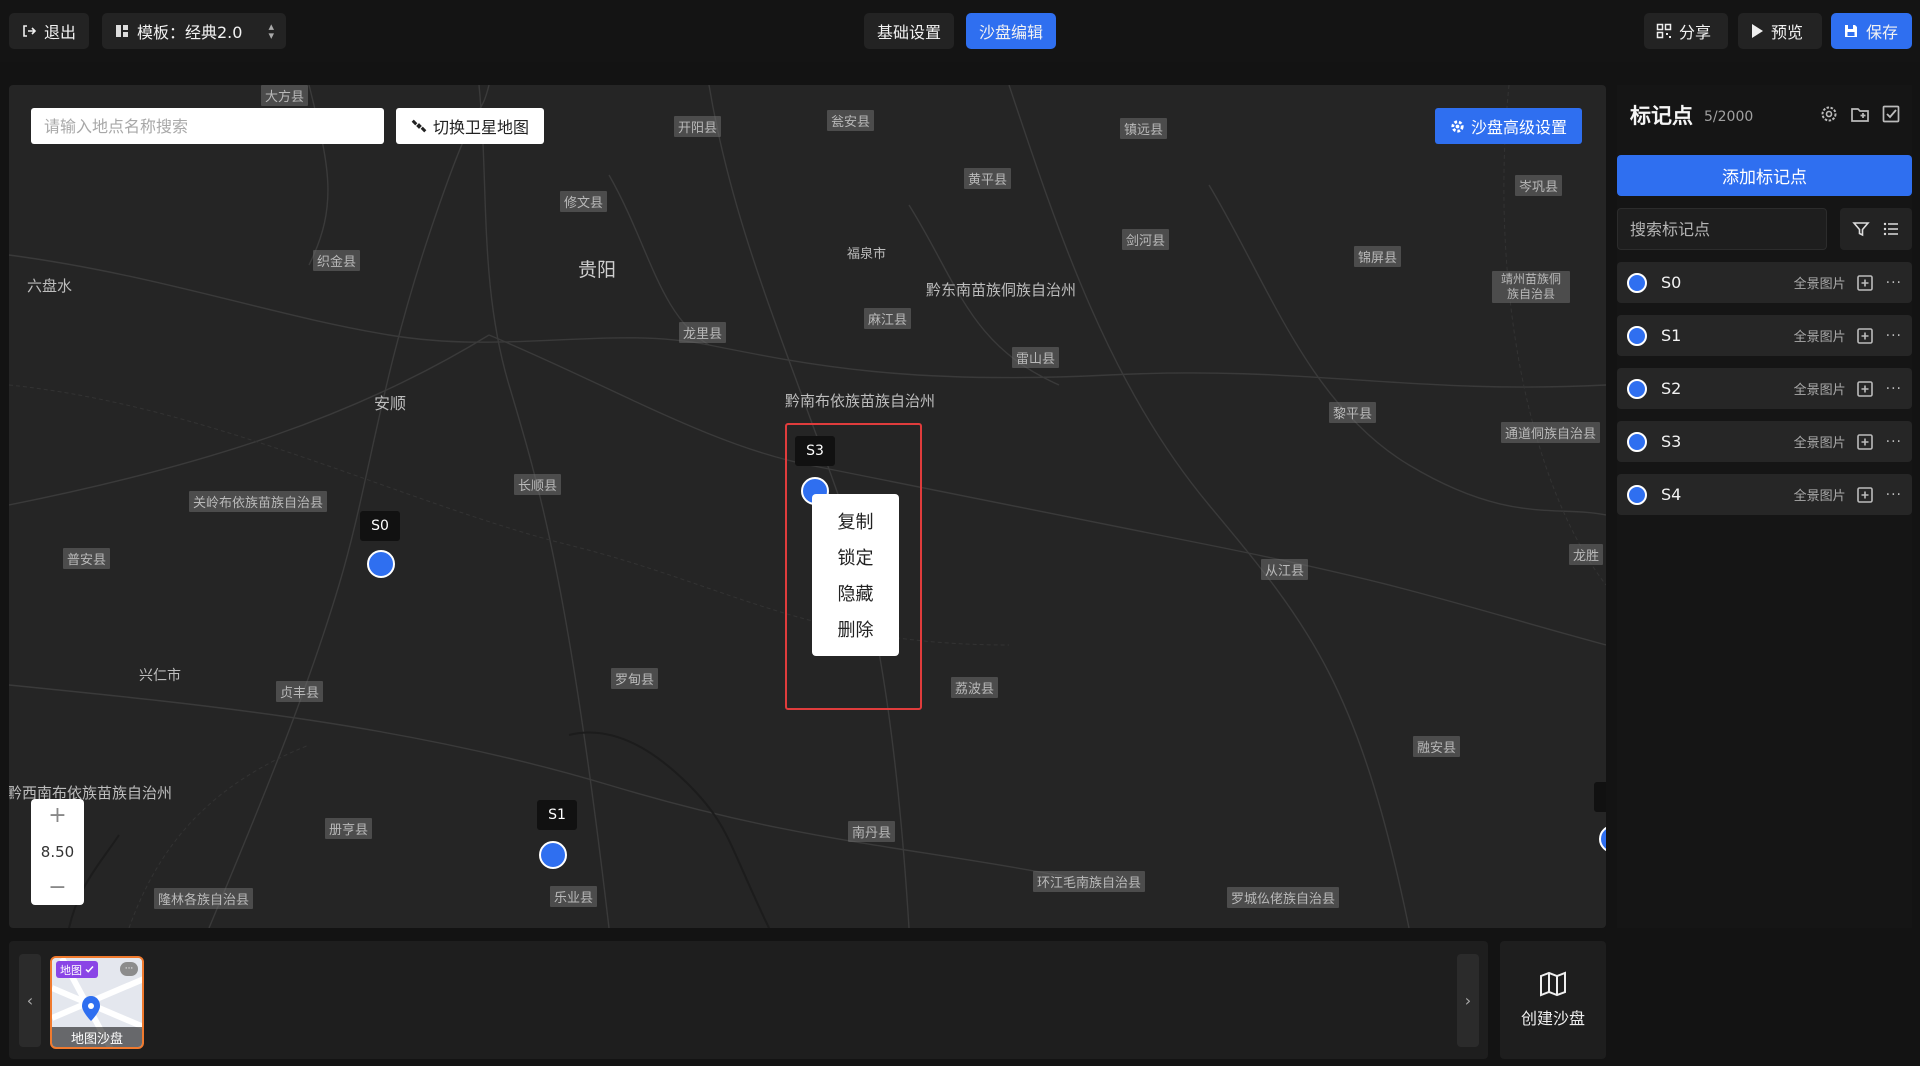 Image resolution: width=1920 pixels, height=1066 pixels. I want to click on map-label: 融安县, so click(1437, 746).